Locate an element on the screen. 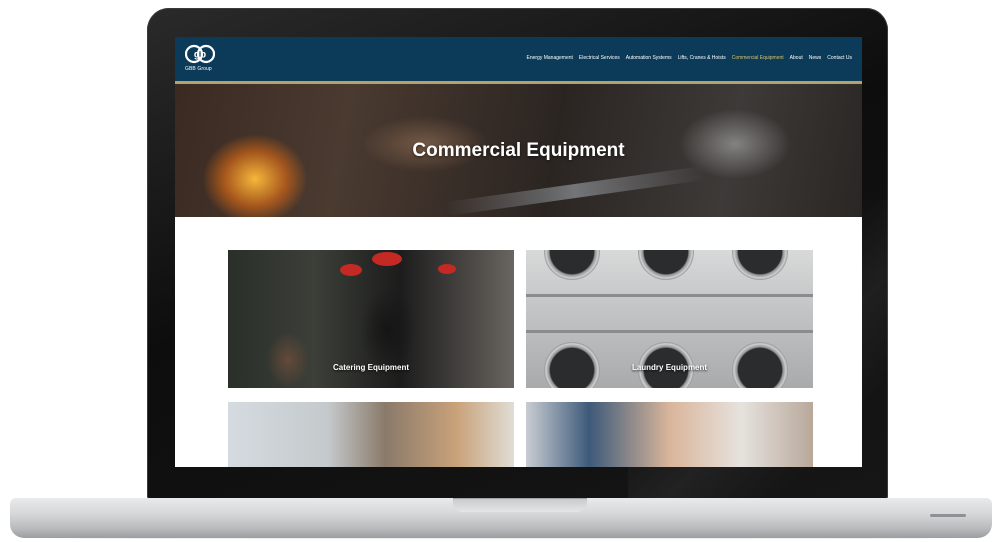 Image resolution: width=992 pixels, height=542 pixels. nav-item-energy-management: Energy Management is located at coordinates (549, 58).